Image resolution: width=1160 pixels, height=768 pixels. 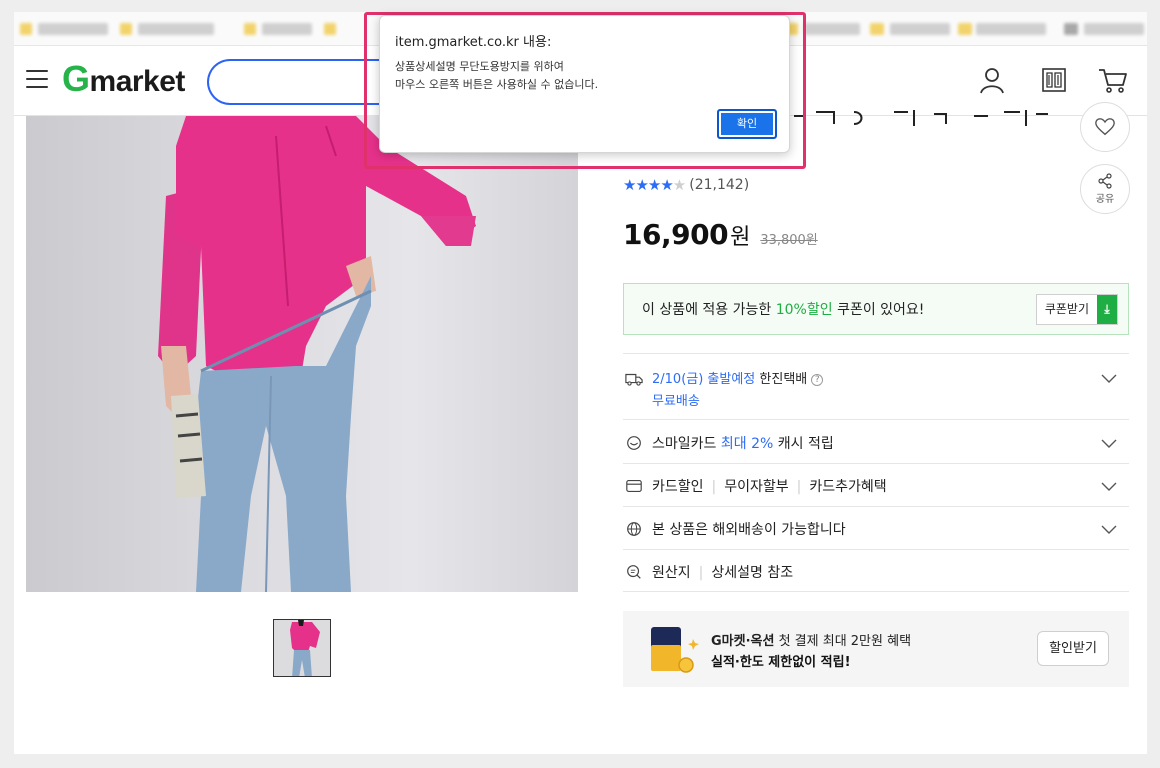 What do you see at coordinates (123, 79) in the screenshot?
I see `gmarket-logo: Gmarket` at bounding box center [123, 79].